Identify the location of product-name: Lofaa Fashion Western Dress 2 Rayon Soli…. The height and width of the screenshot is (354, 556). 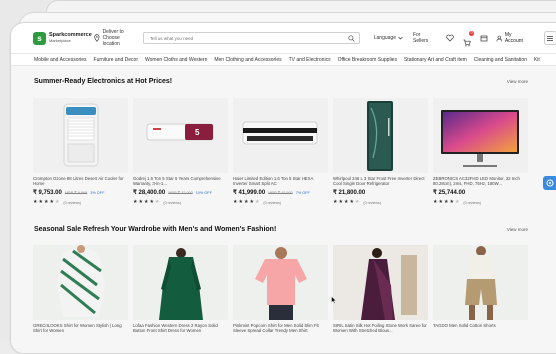
(180, 328).